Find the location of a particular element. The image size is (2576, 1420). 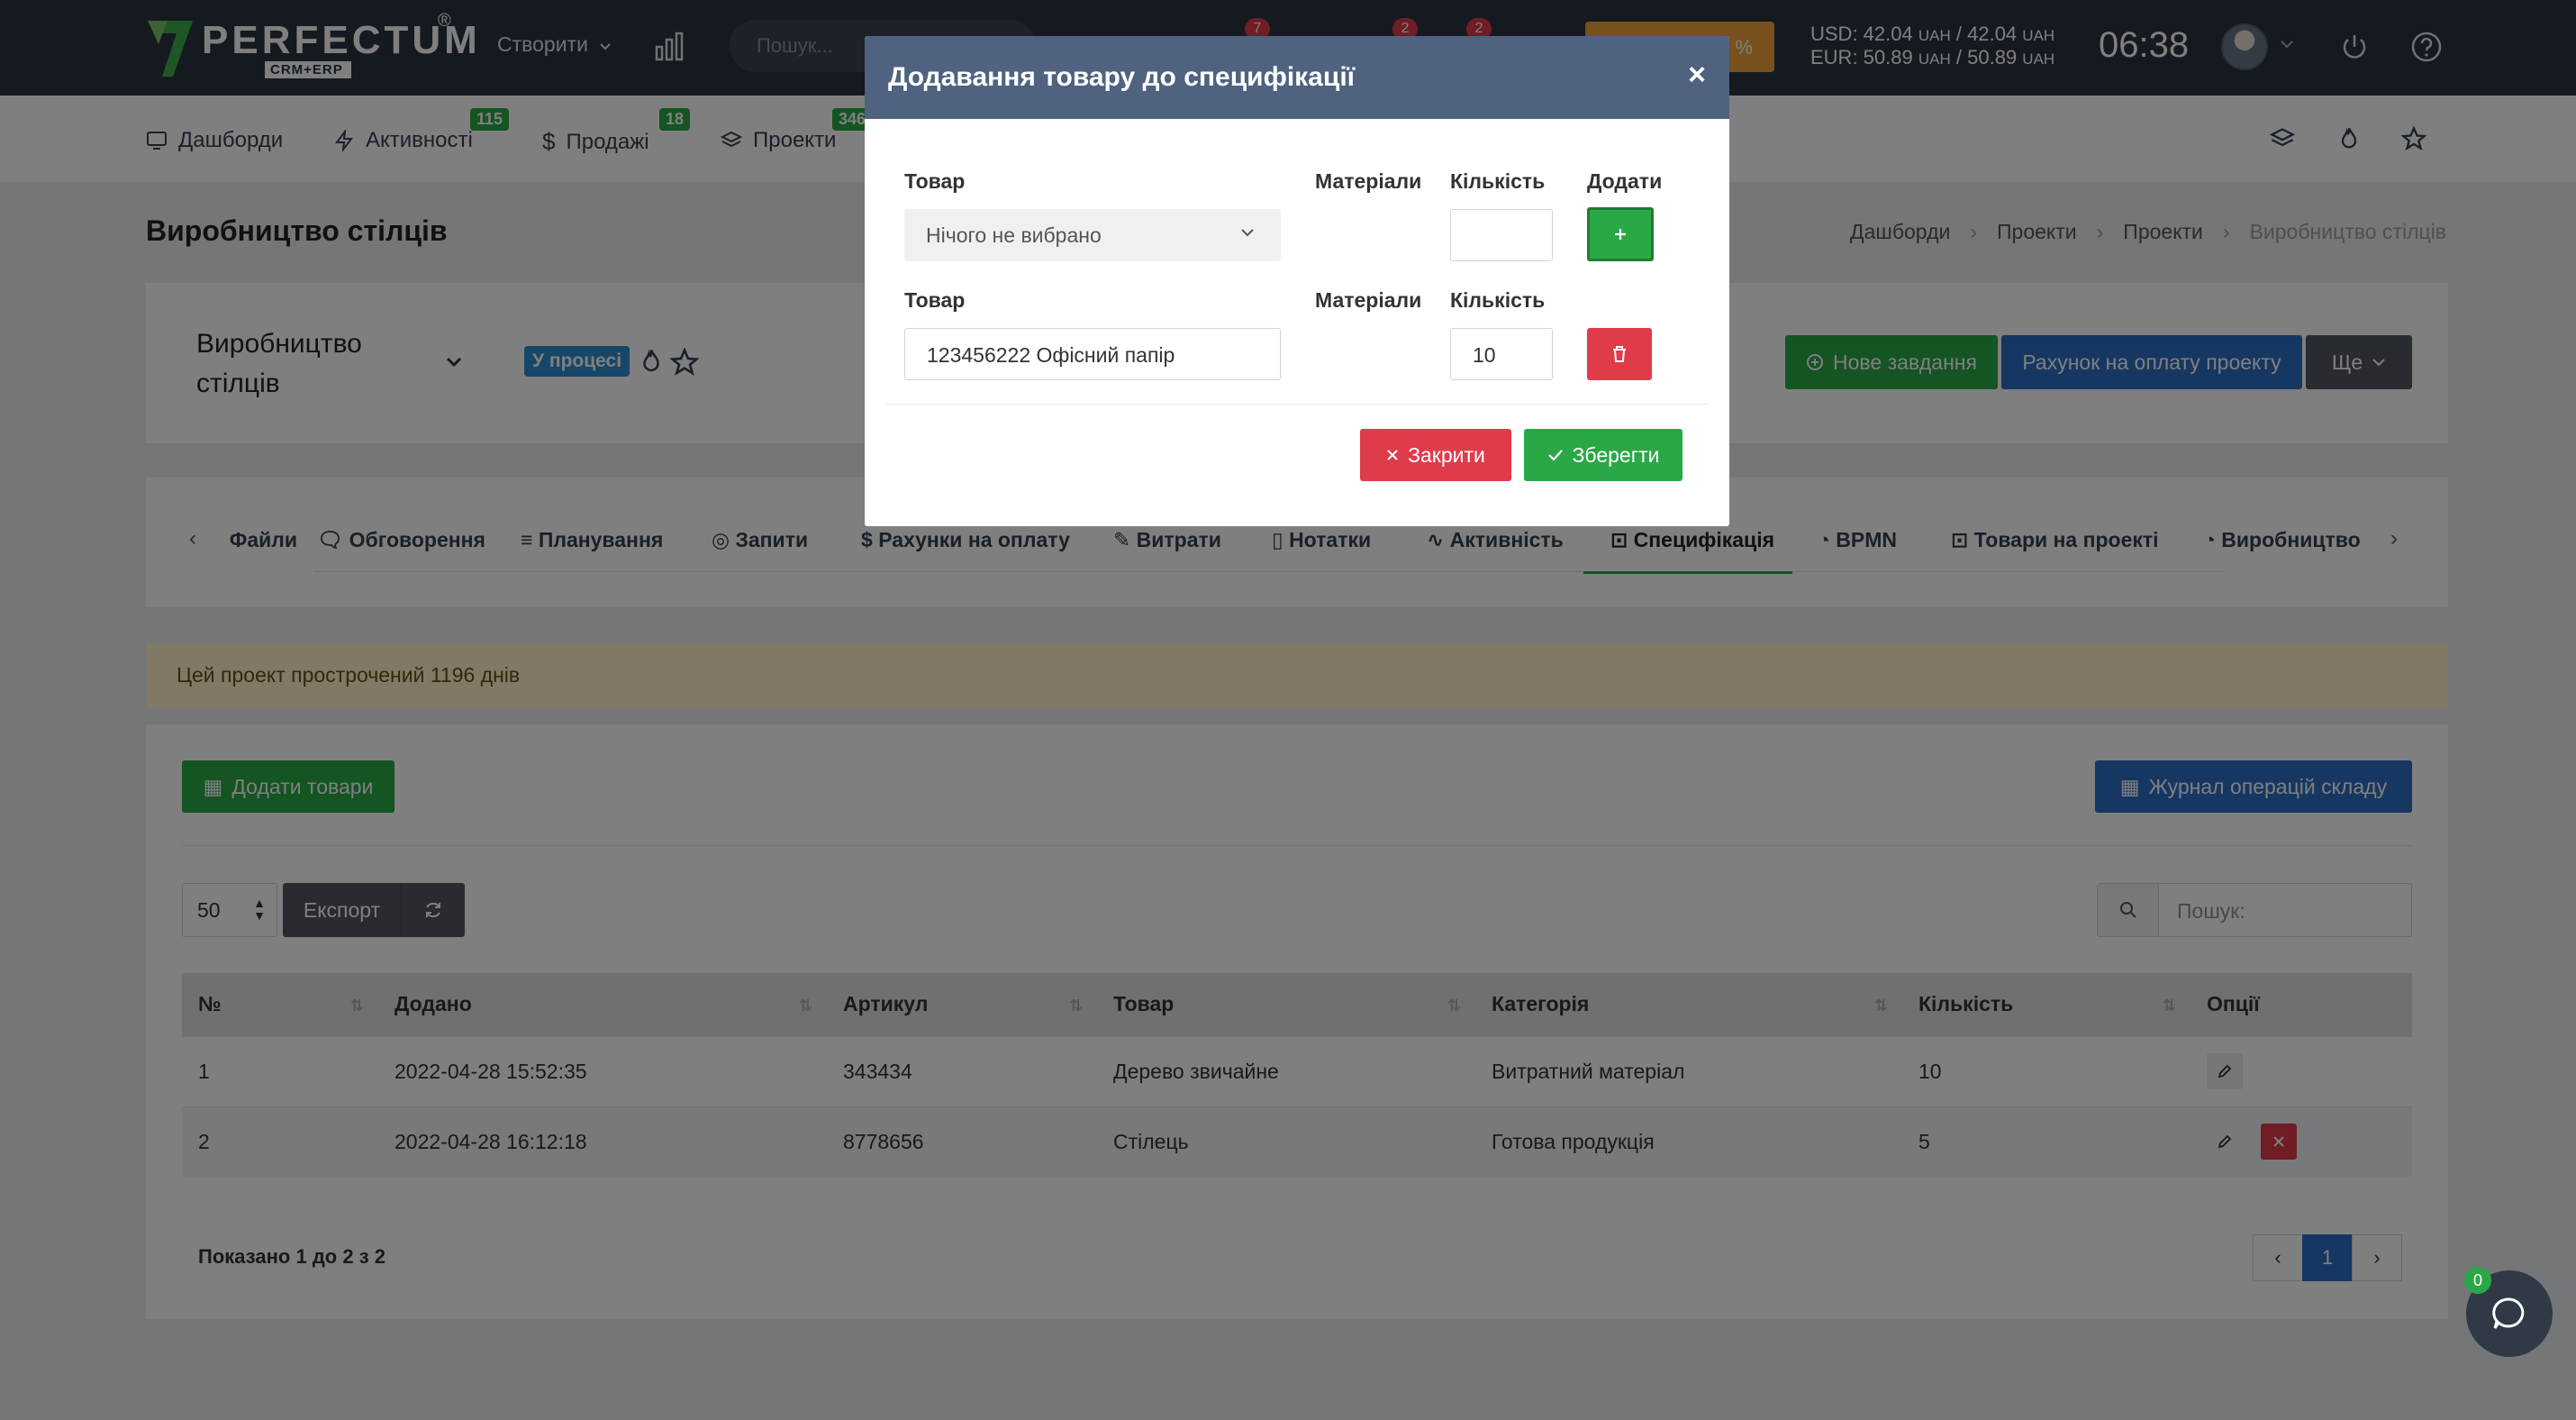

remove-row-button is located at coordinates (1619, 354).